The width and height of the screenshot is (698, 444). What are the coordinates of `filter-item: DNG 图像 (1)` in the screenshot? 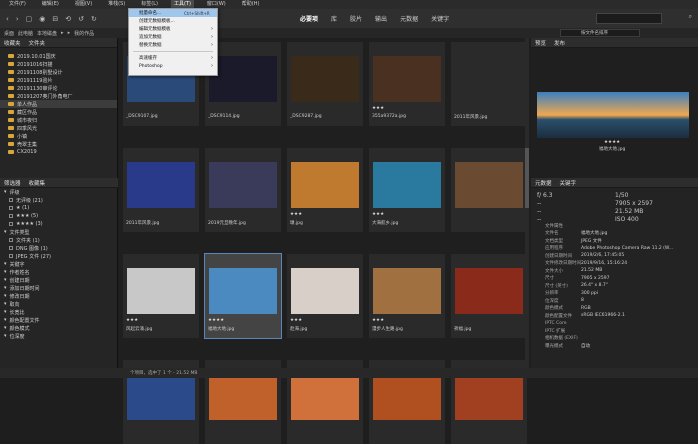 It's located at (59, 248).